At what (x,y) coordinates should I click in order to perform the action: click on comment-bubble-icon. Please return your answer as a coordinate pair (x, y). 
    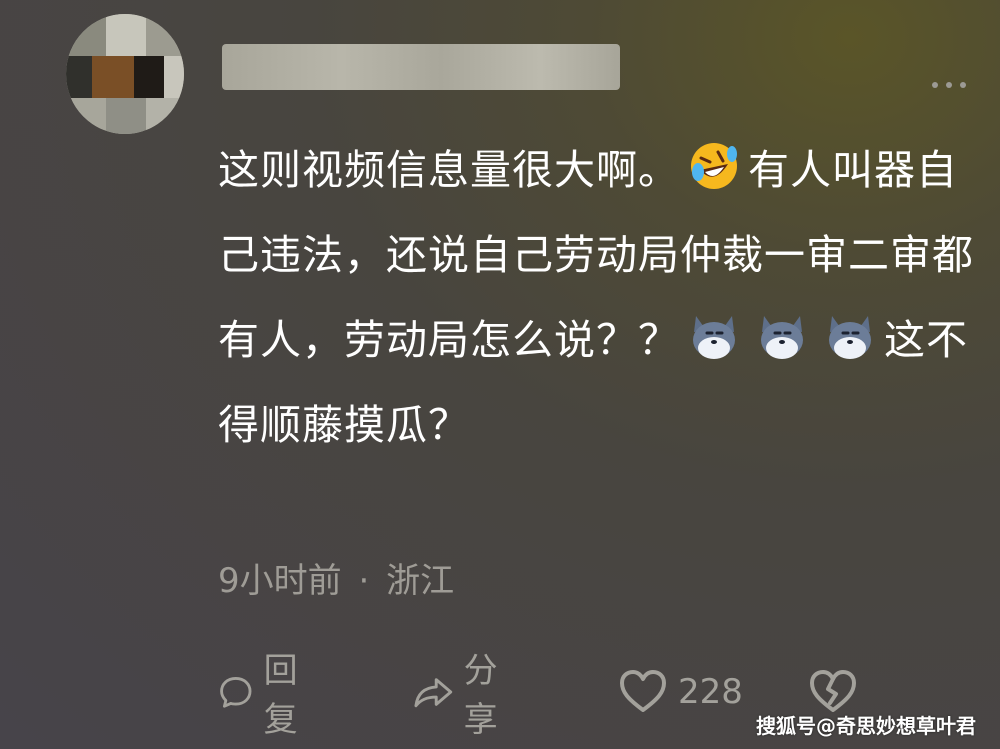
    Looking at the image, I should click on (236, 692).